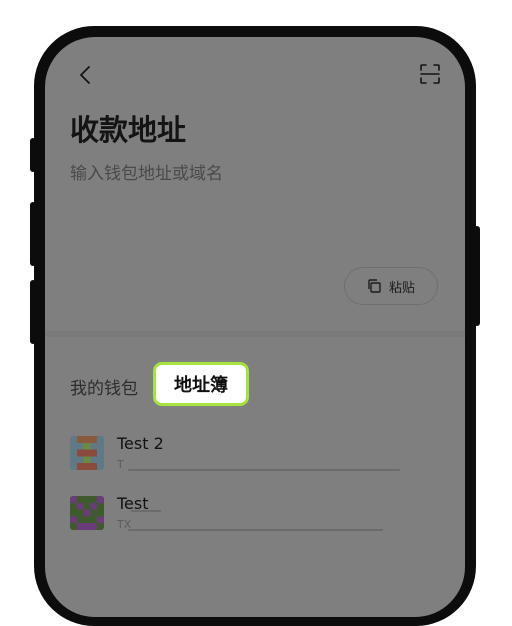 Image resolution: width=512 pixels, height=626 pixels. I want to click on section-divider, so click(255, 334).